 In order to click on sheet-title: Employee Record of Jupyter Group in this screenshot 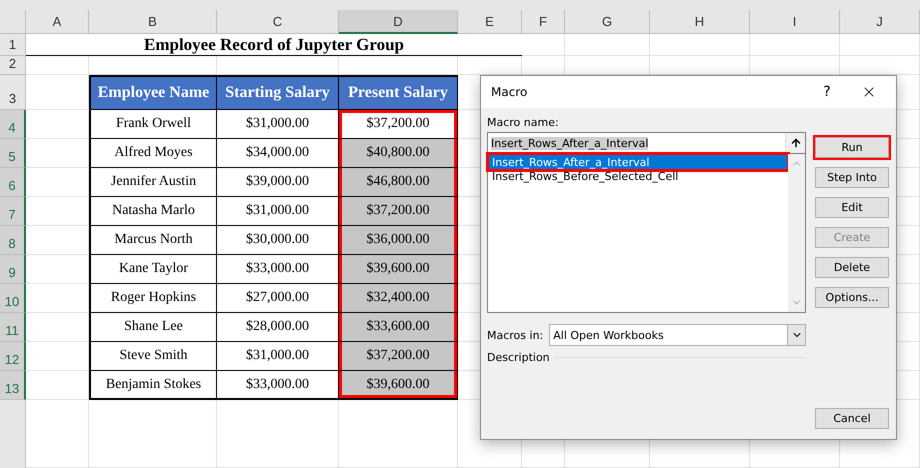, I will do `click(274, 45)`.